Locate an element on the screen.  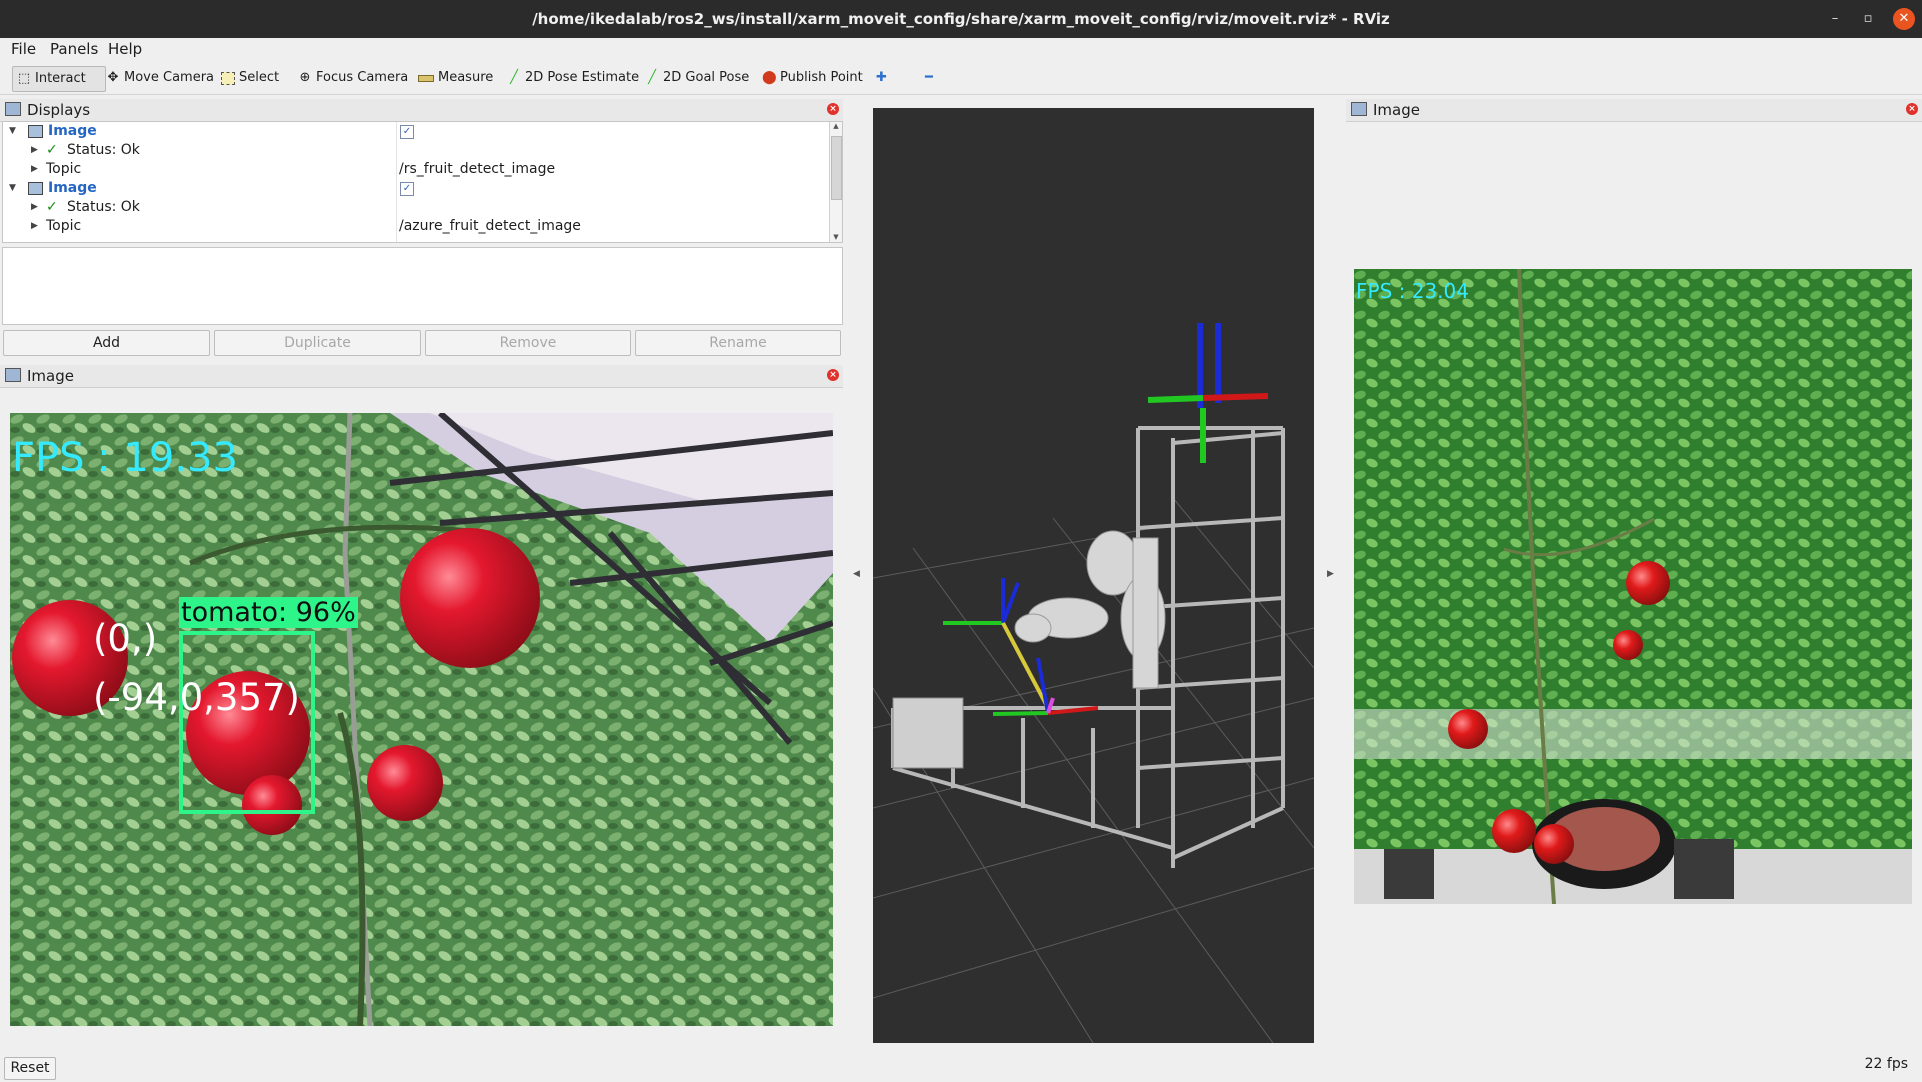
display-item-image-2: ▼ Image ✓ is located at coordinates (415, 188).